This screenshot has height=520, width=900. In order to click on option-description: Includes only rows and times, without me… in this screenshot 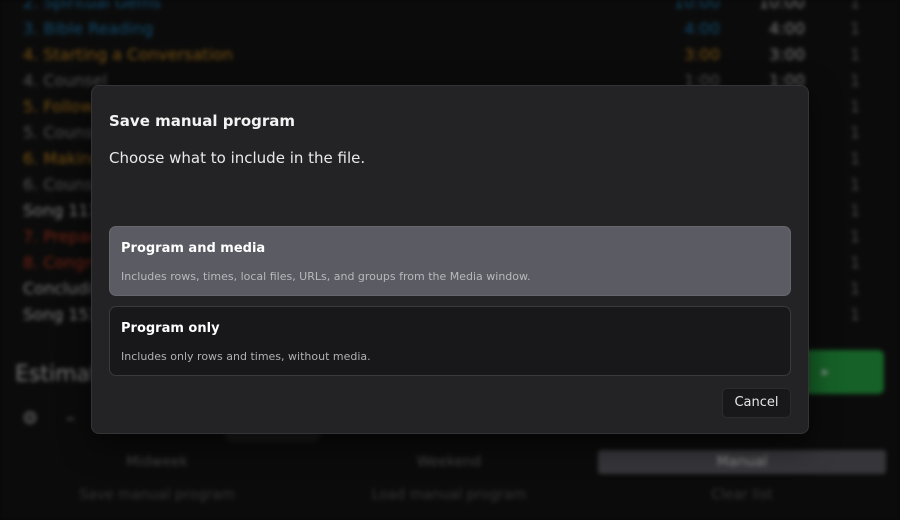, I will do `click(246, 356)`.